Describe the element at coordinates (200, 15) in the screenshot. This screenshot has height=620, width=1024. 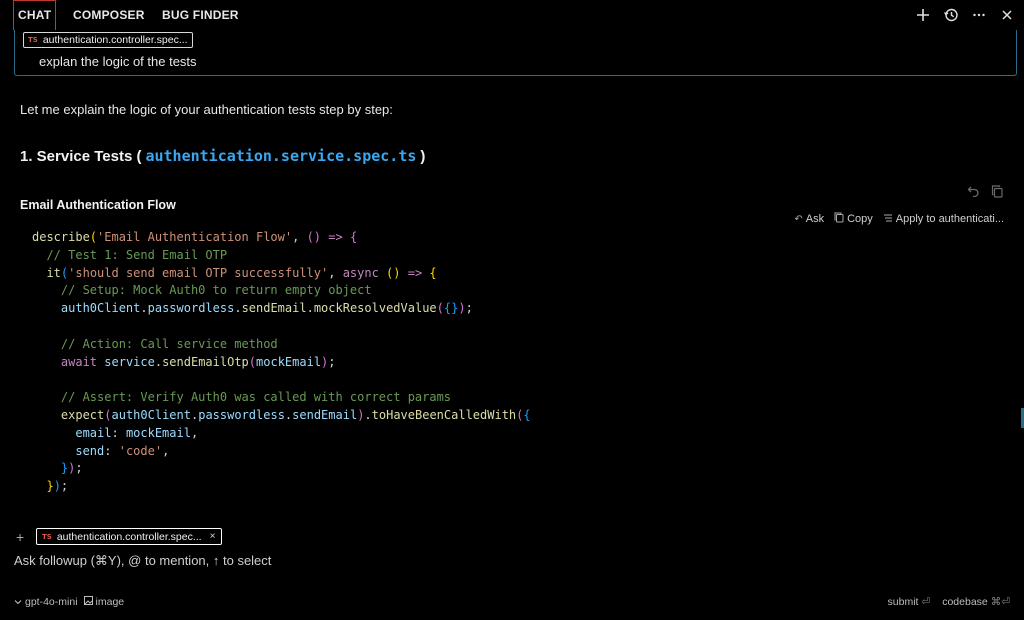
I see `tab-bug-finder: BUG FINDER` at that location.